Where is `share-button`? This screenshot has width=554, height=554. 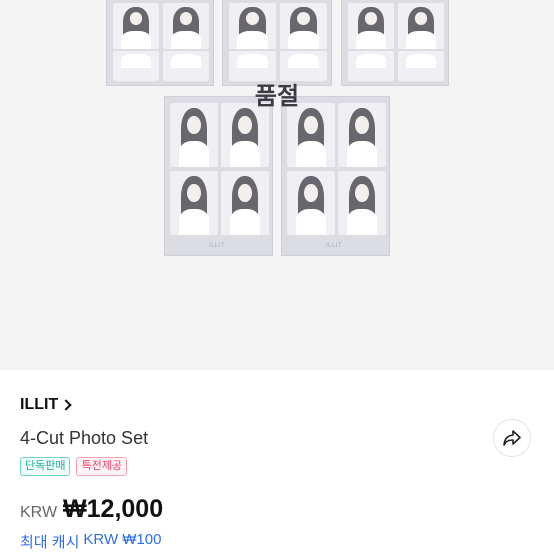 share-button is located at coordinates (512, 438).